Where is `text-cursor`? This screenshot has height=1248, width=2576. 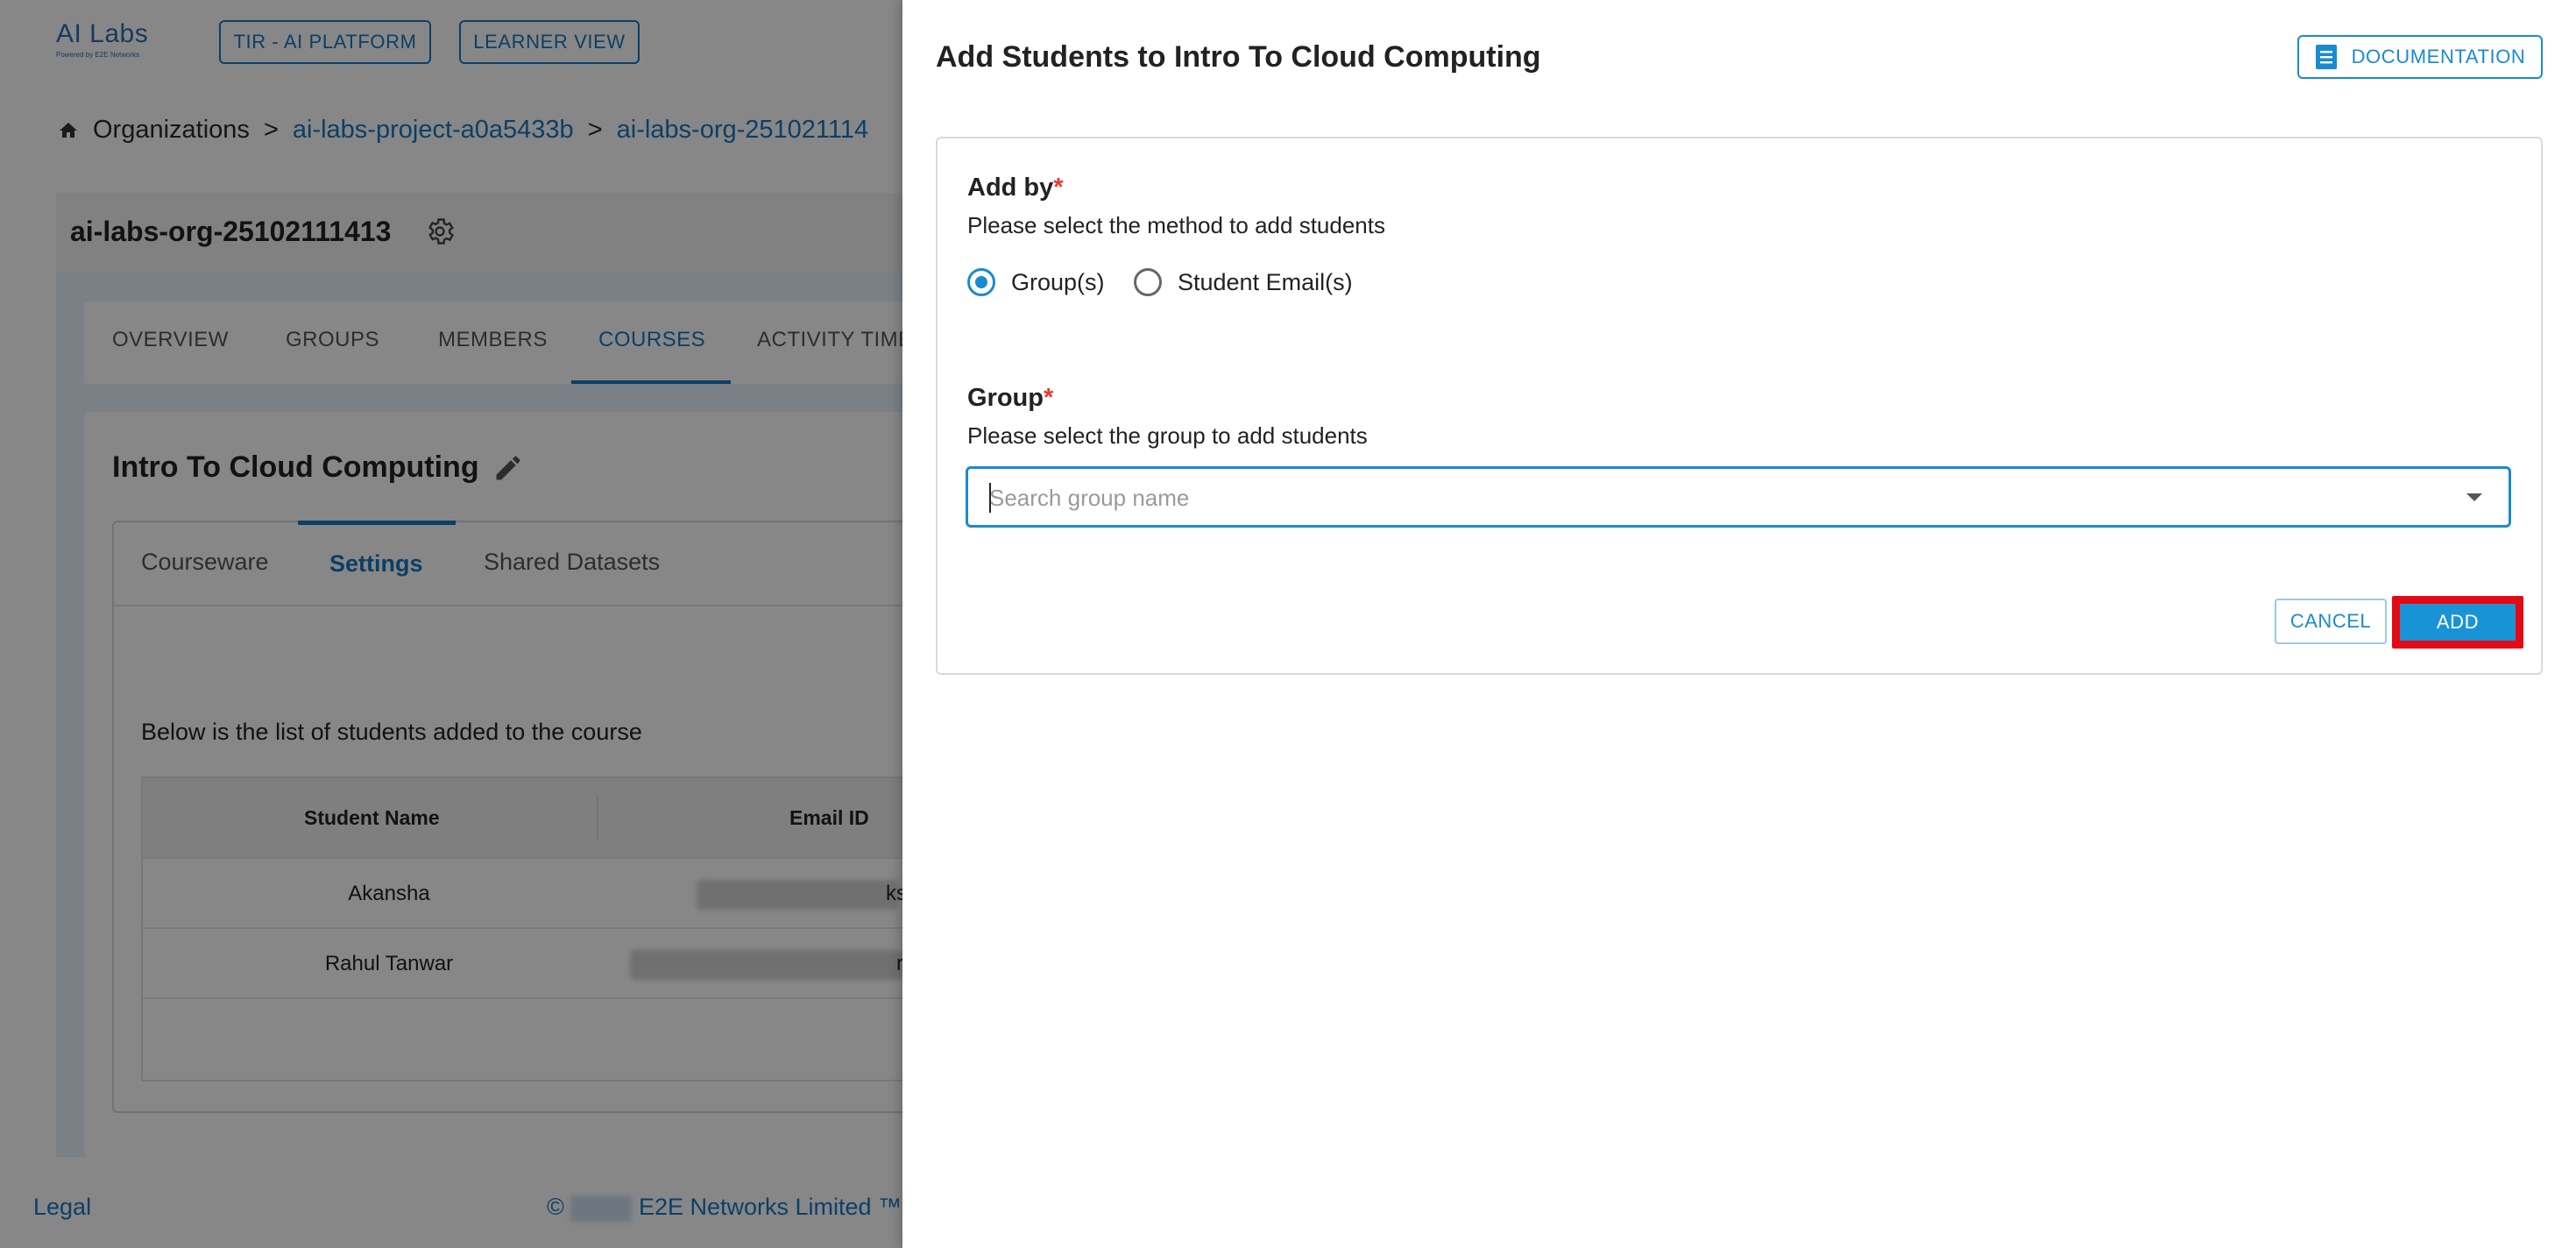
text-cursor is located at coordinates (990, 498).